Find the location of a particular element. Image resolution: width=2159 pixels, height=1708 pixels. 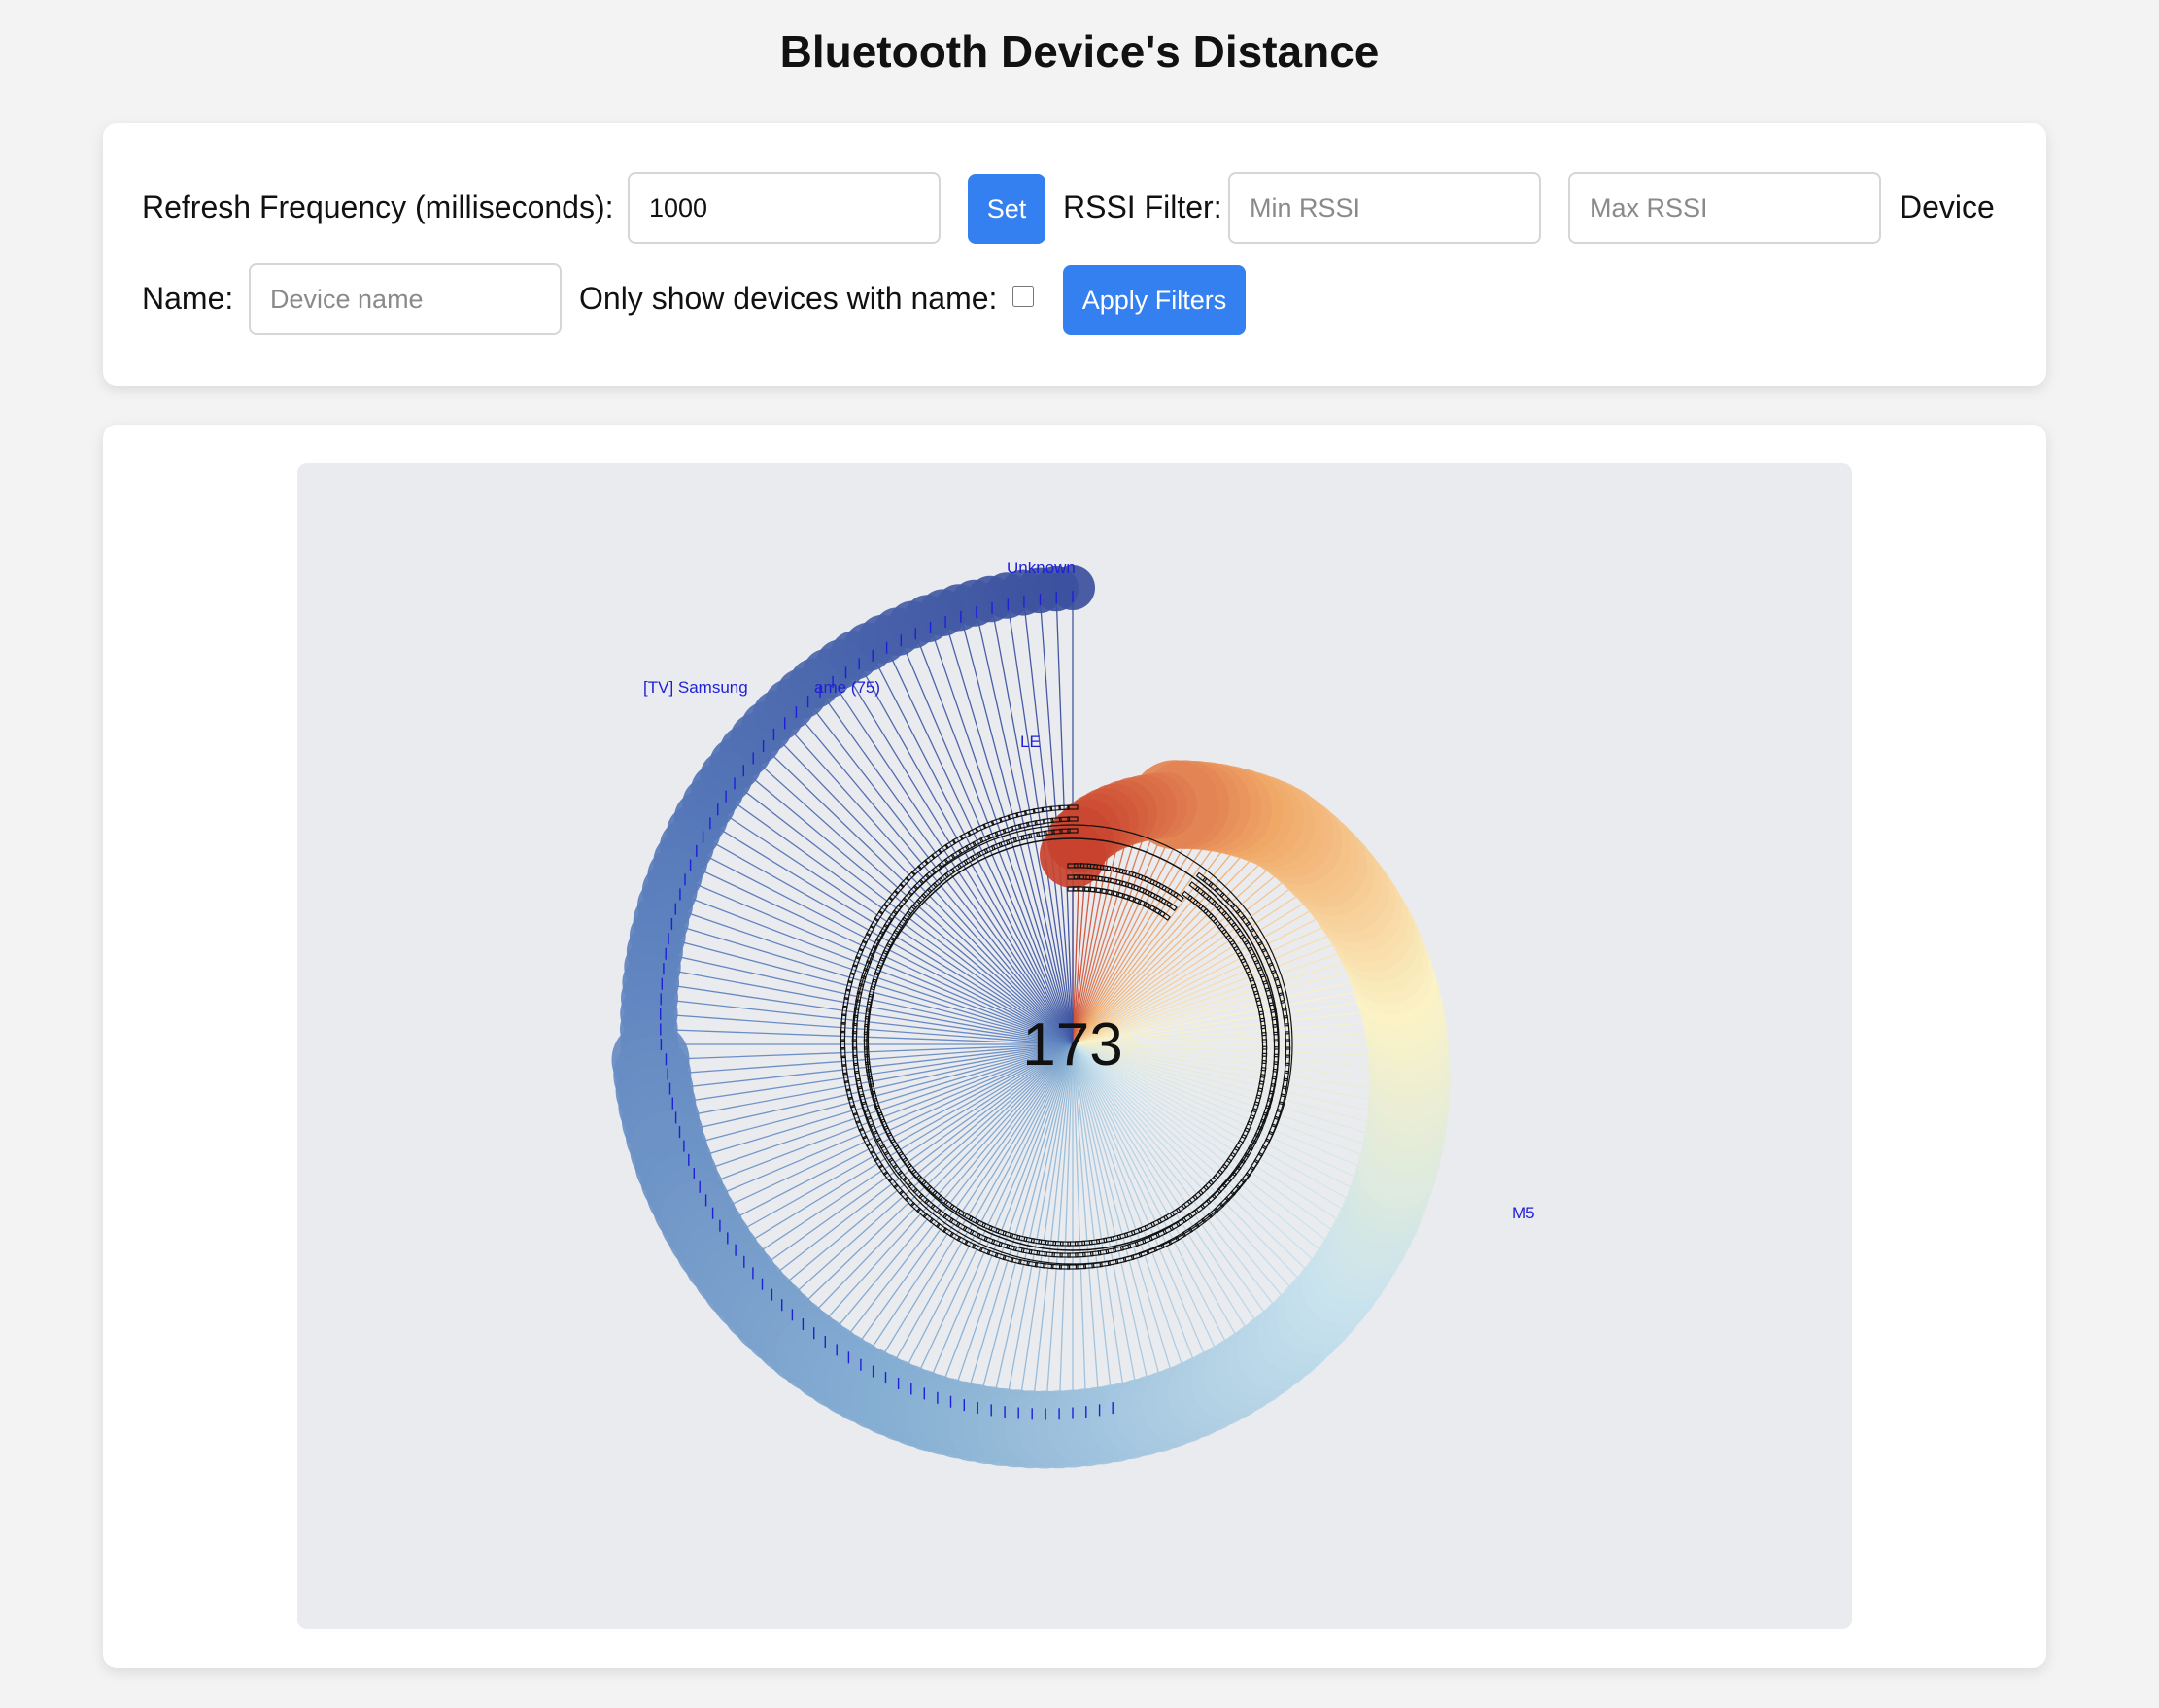

device-label-m5: M5 is located at coordinates (1523, 1213).